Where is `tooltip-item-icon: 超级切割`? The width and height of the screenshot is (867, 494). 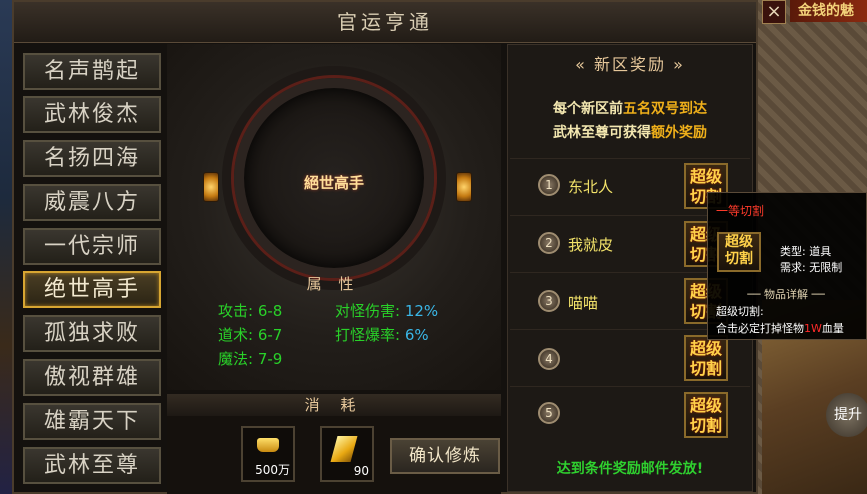
tooltip-item-icon: 超级切割 is located at coordinates (739, 252).